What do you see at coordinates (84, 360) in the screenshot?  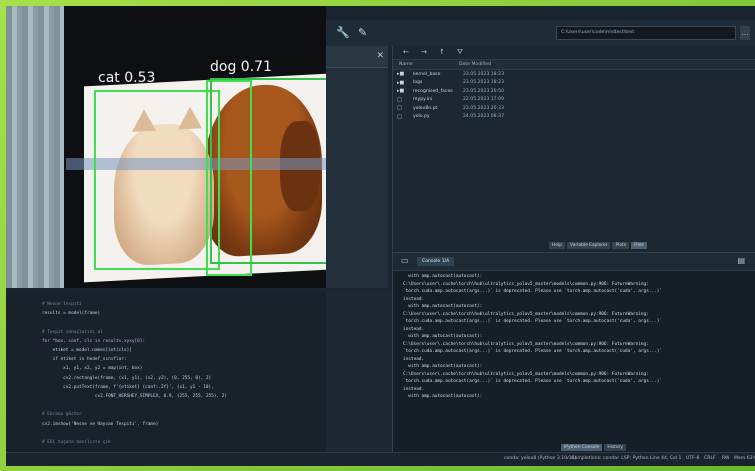 I see `code-line: if etiket in hedef_sınıflar:` at bounding box center [84, 360].